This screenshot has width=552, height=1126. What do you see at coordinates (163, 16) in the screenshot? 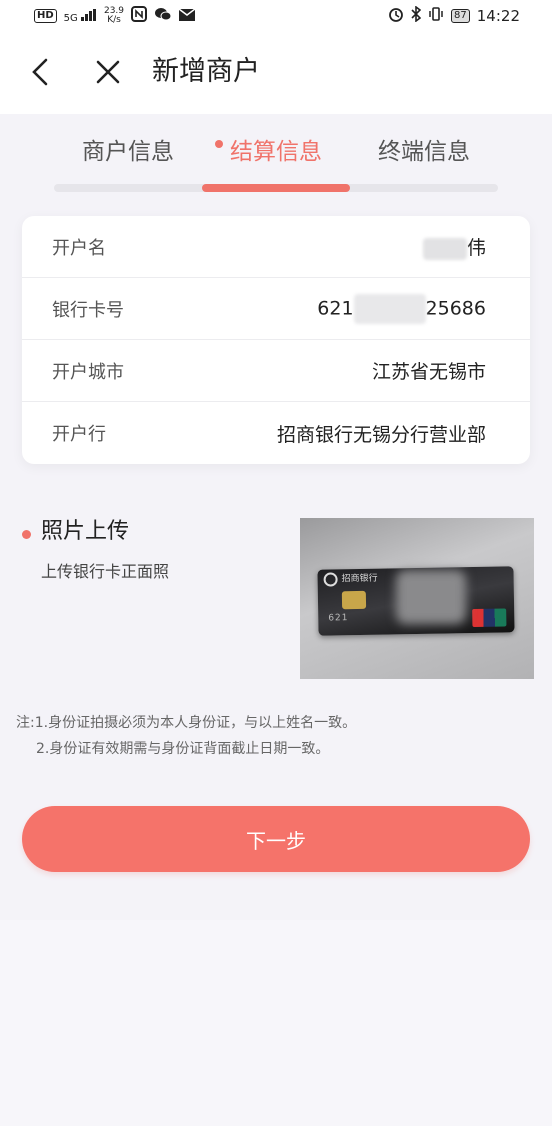
I see `wechat-icon` at bounding box center [163, 16].